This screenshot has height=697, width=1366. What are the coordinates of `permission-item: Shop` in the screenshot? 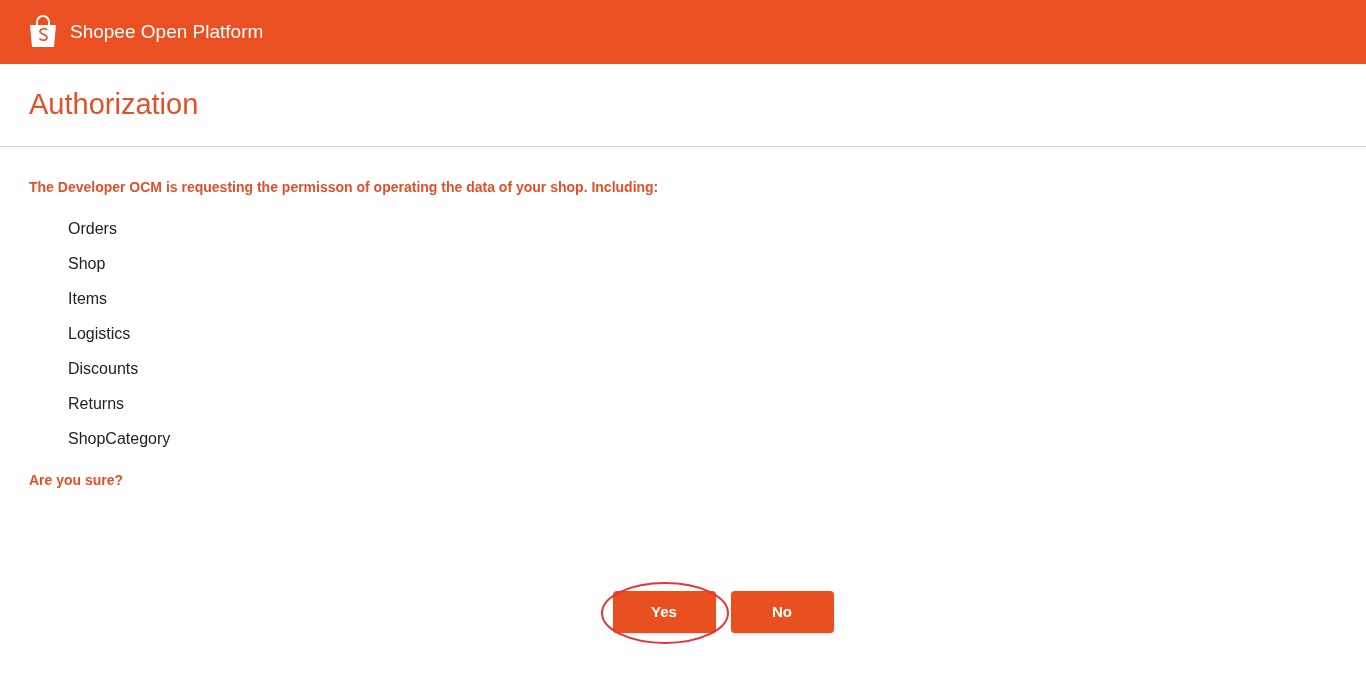 It's located at (87, 264).